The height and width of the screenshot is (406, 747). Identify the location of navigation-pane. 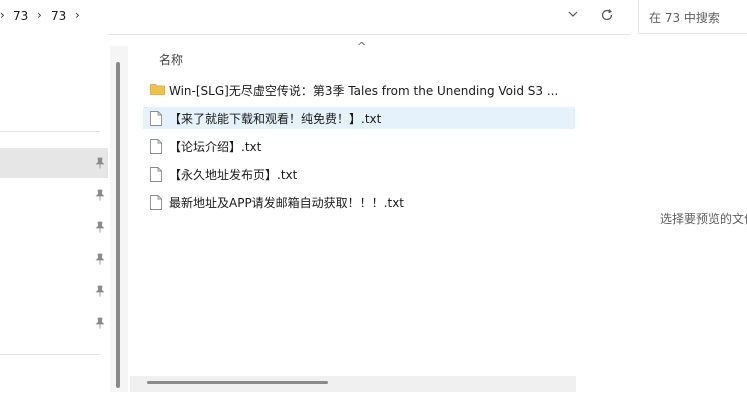
(54, 220).